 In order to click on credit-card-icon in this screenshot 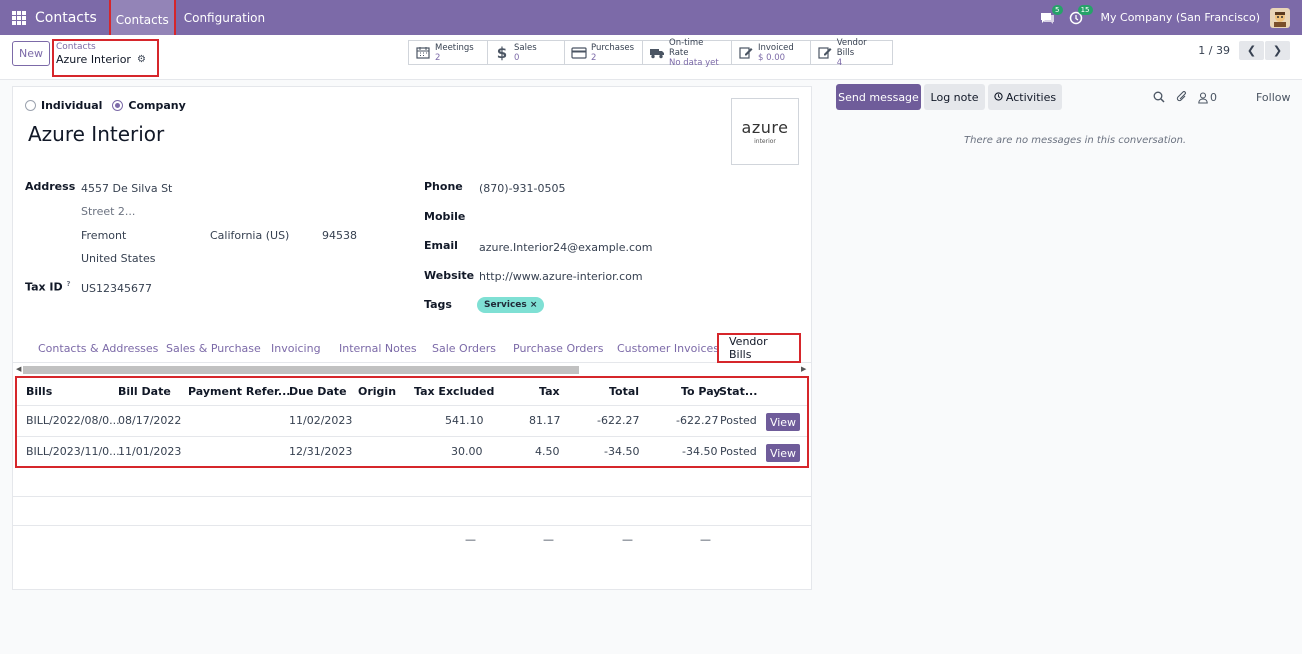, I will do `click(579, 53)`.